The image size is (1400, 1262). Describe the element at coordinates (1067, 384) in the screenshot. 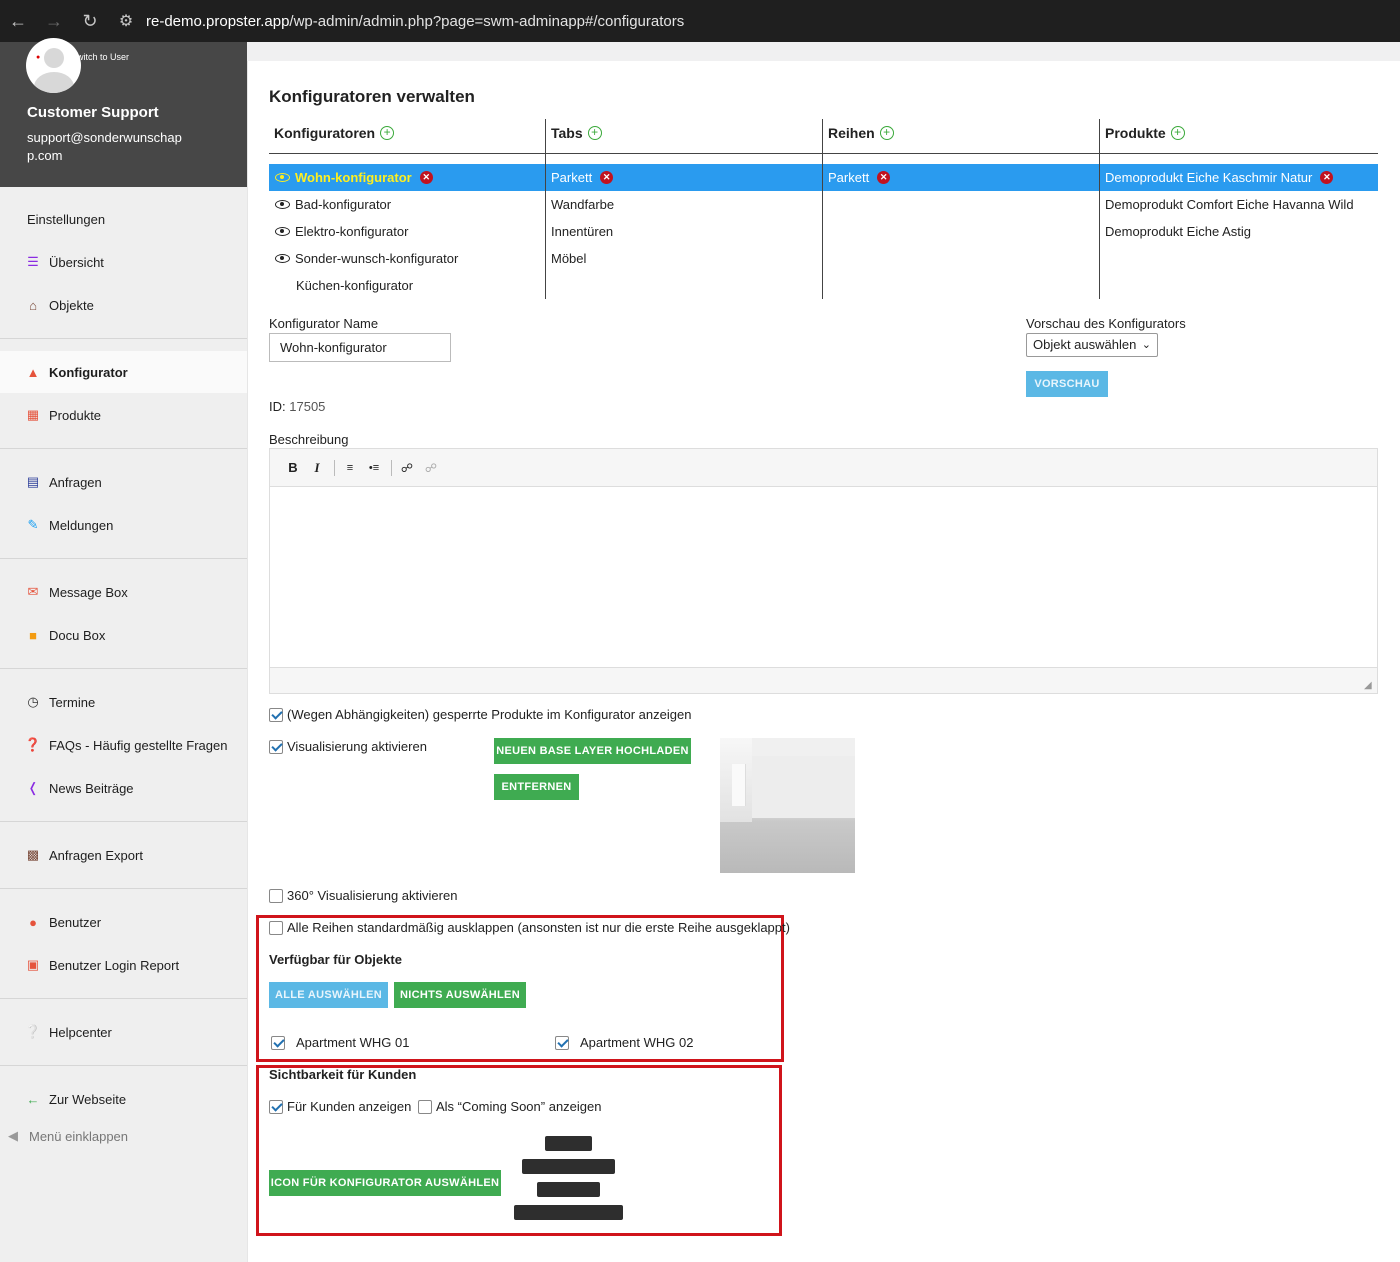

I see `preview-button: VORSCHAU` at that location.